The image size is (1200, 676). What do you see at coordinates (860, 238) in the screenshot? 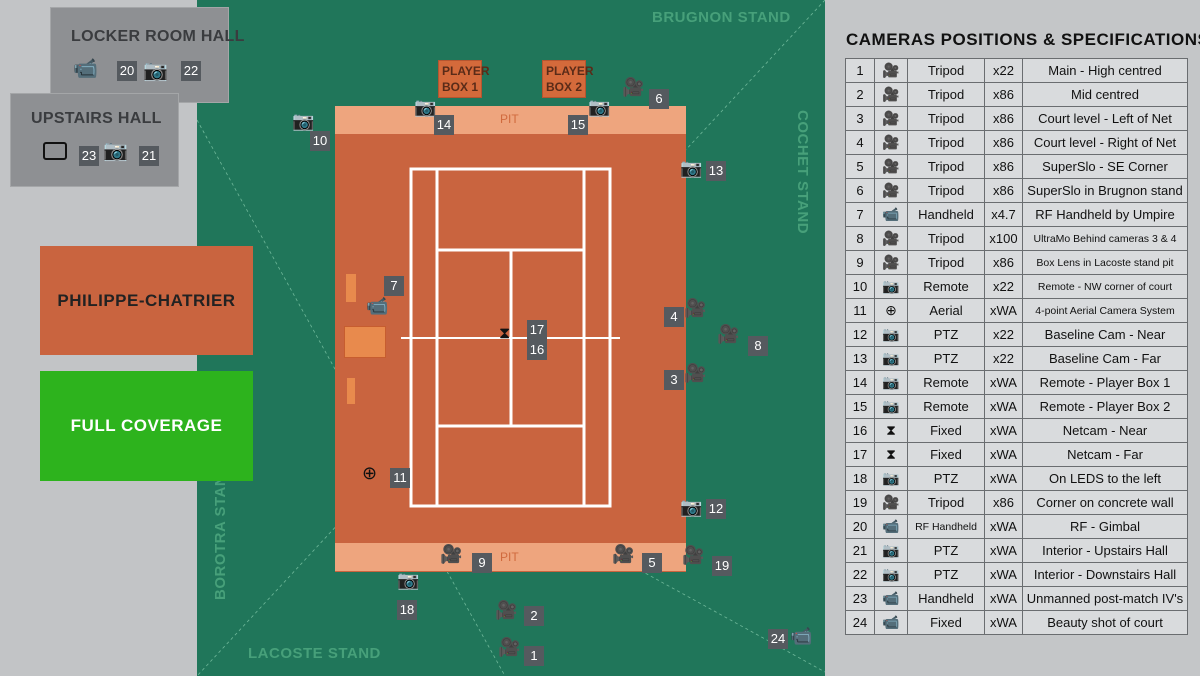
I see `camera-number: 8` at bounding box center [860, 238].